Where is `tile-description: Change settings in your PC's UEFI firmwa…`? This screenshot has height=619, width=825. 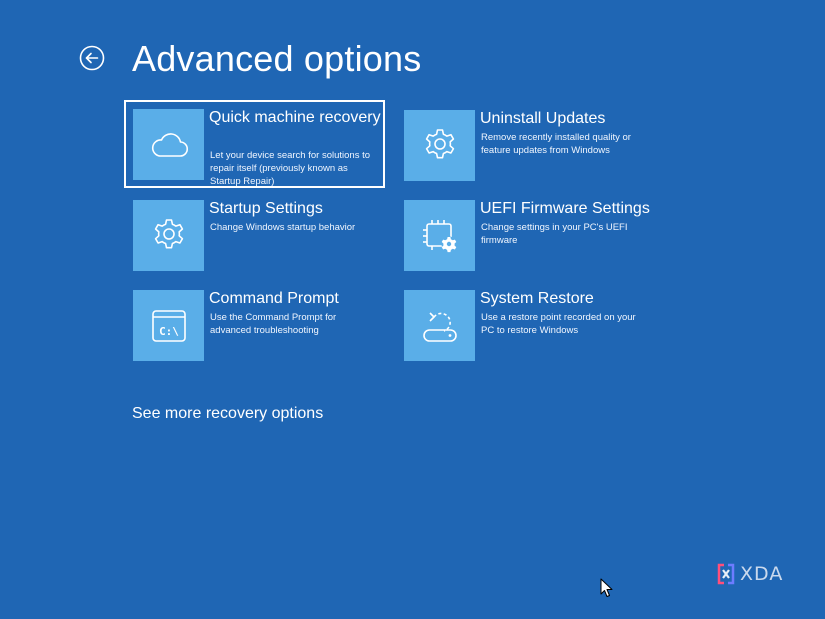
tile-description: Change settings in your PC's UEFI firmwa… is located at coordinates (554, 234).